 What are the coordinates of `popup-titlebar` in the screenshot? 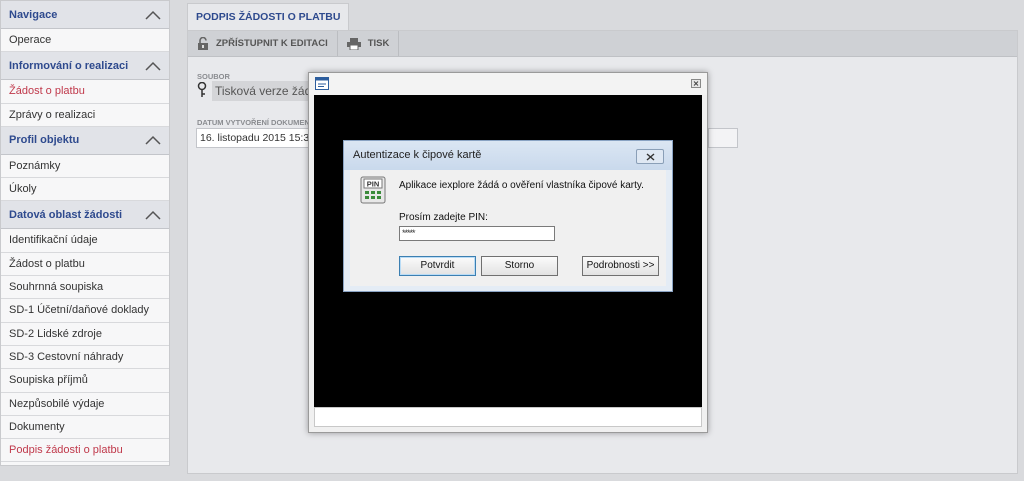 It's located at (508, 84).